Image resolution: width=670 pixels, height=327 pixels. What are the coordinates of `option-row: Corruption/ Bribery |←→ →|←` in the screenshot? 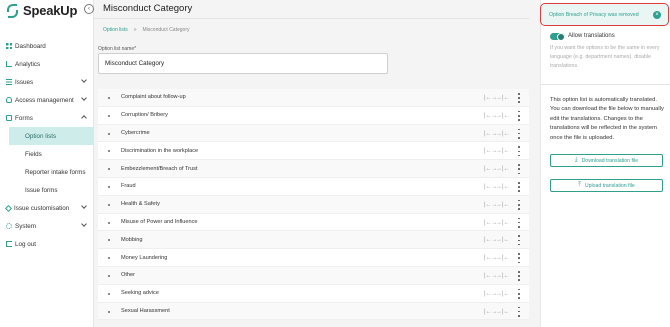 It's located at (313, 116).